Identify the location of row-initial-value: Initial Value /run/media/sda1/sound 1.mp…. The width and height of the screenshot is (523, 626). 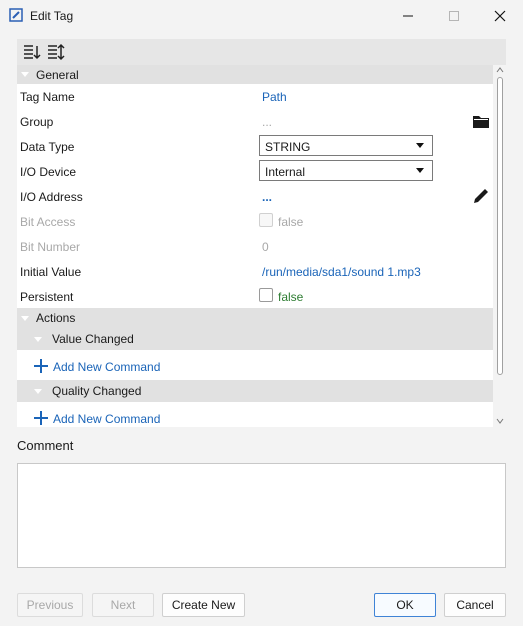
(255, 271).